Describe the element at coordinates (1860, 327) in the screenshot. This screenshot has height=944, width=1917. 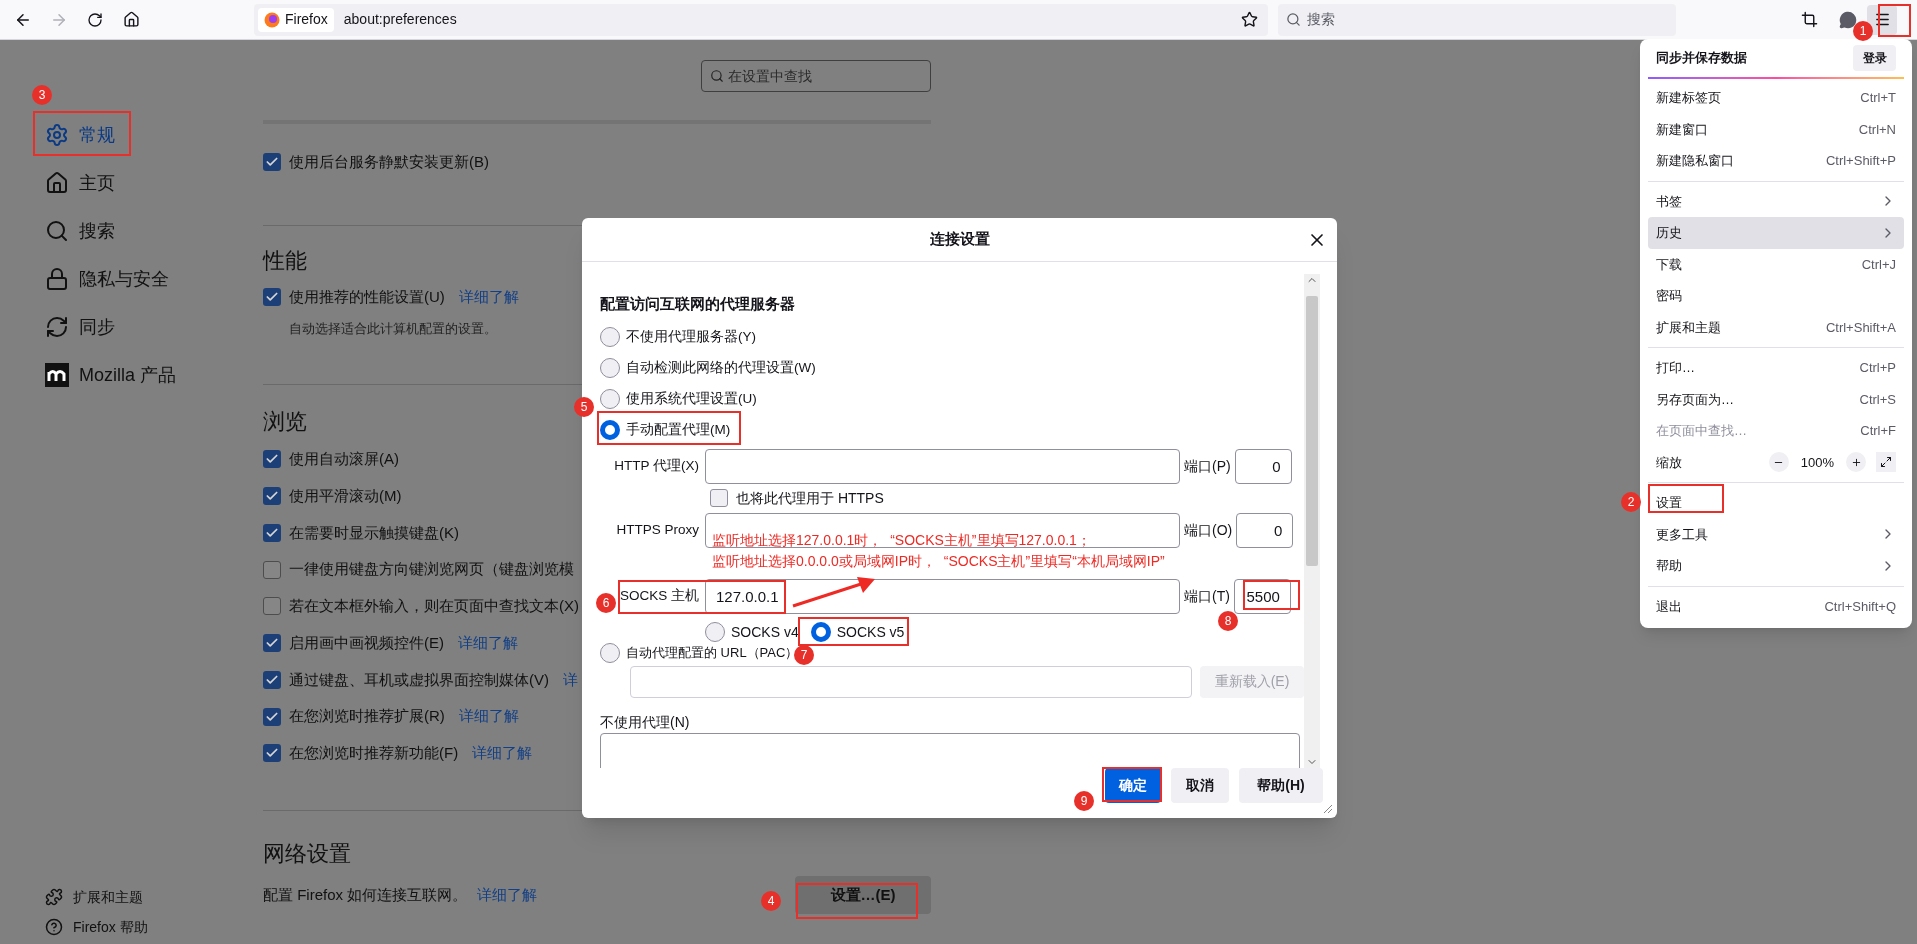
I see `shortcut-text: Ctrl+Shift+A` at that location.